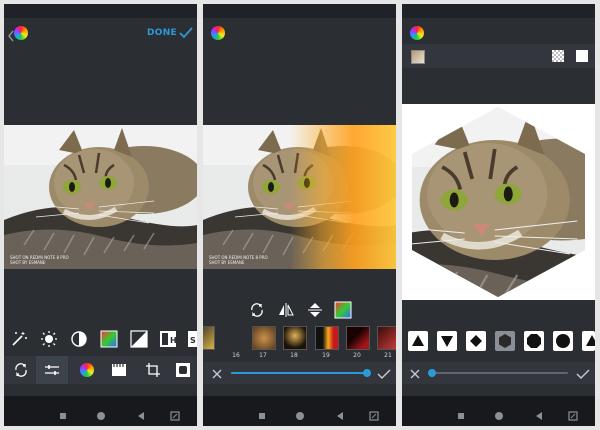 This screenshot has height=430, width=600. I want to click on slider-fill, so click(299, 373).